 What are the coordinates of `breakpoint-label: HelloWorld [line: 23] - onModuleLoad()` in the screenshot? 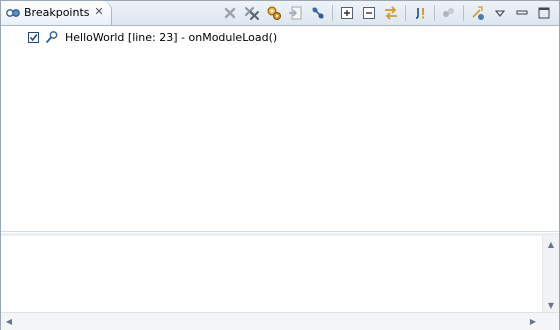 It's located at (171, 37).